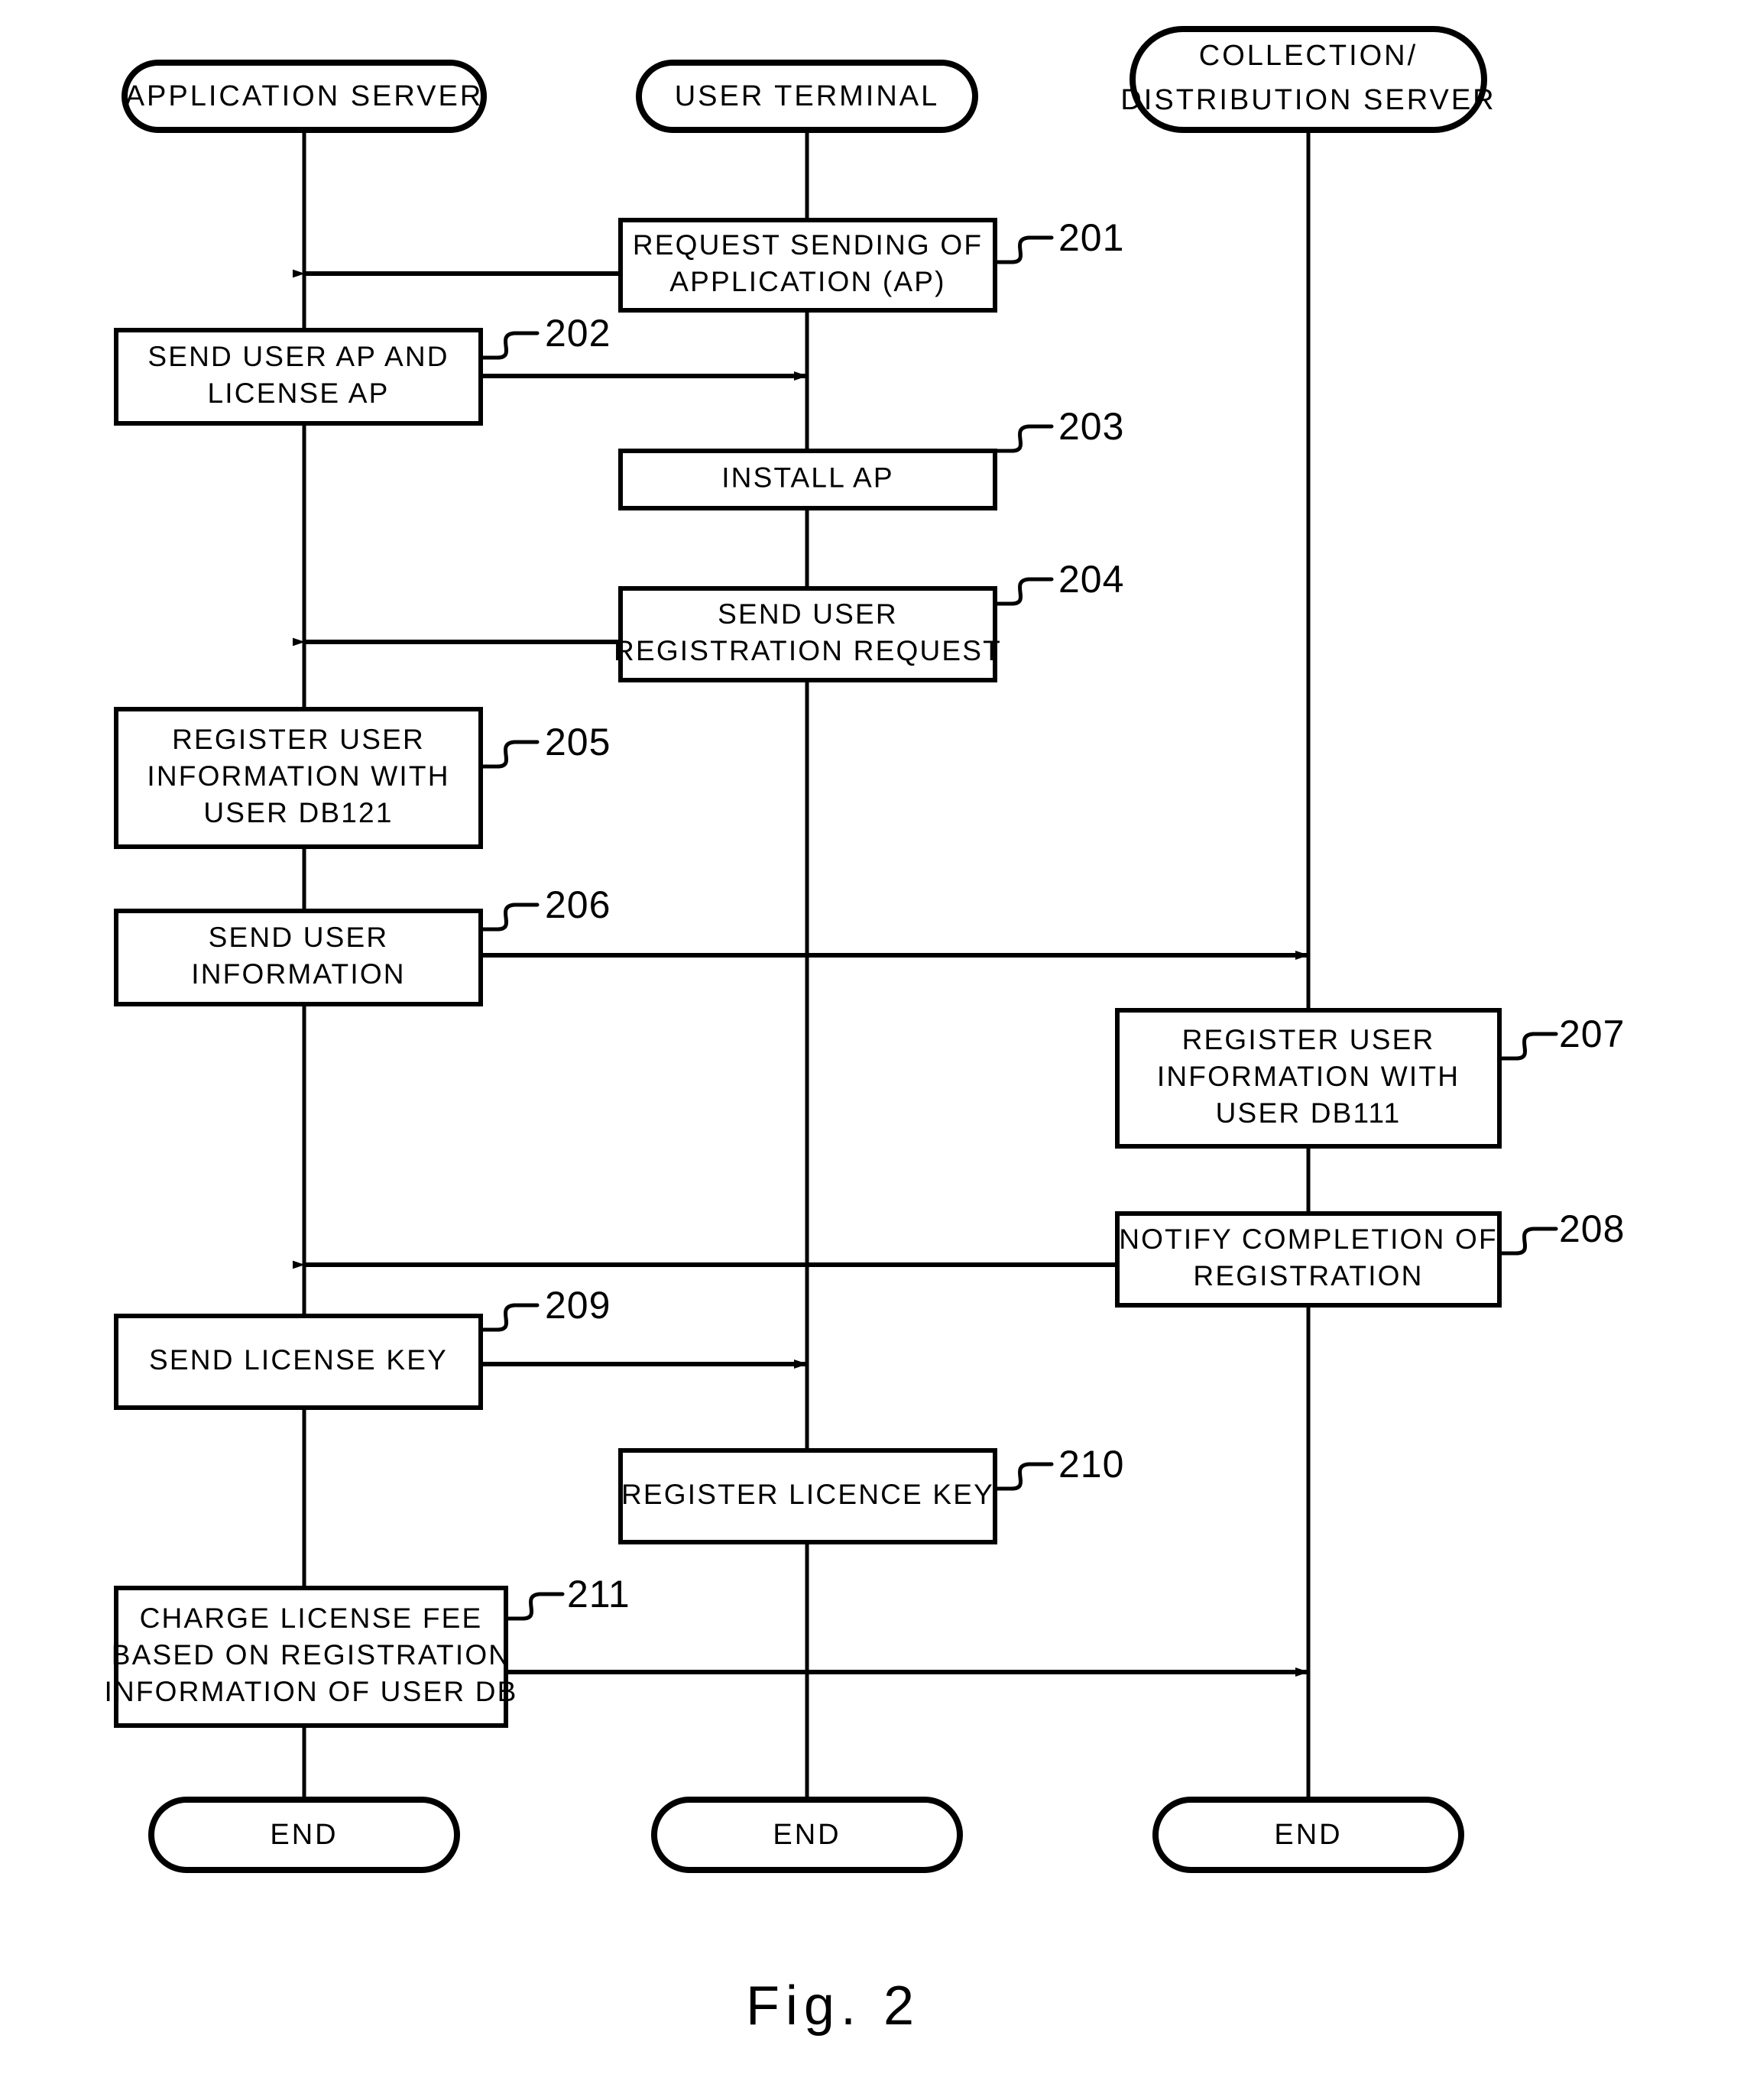  Describe the element at coordinates (808, 245) in the screenshot. I see `step-label-line: REQUEST SENDING OF` at that location.